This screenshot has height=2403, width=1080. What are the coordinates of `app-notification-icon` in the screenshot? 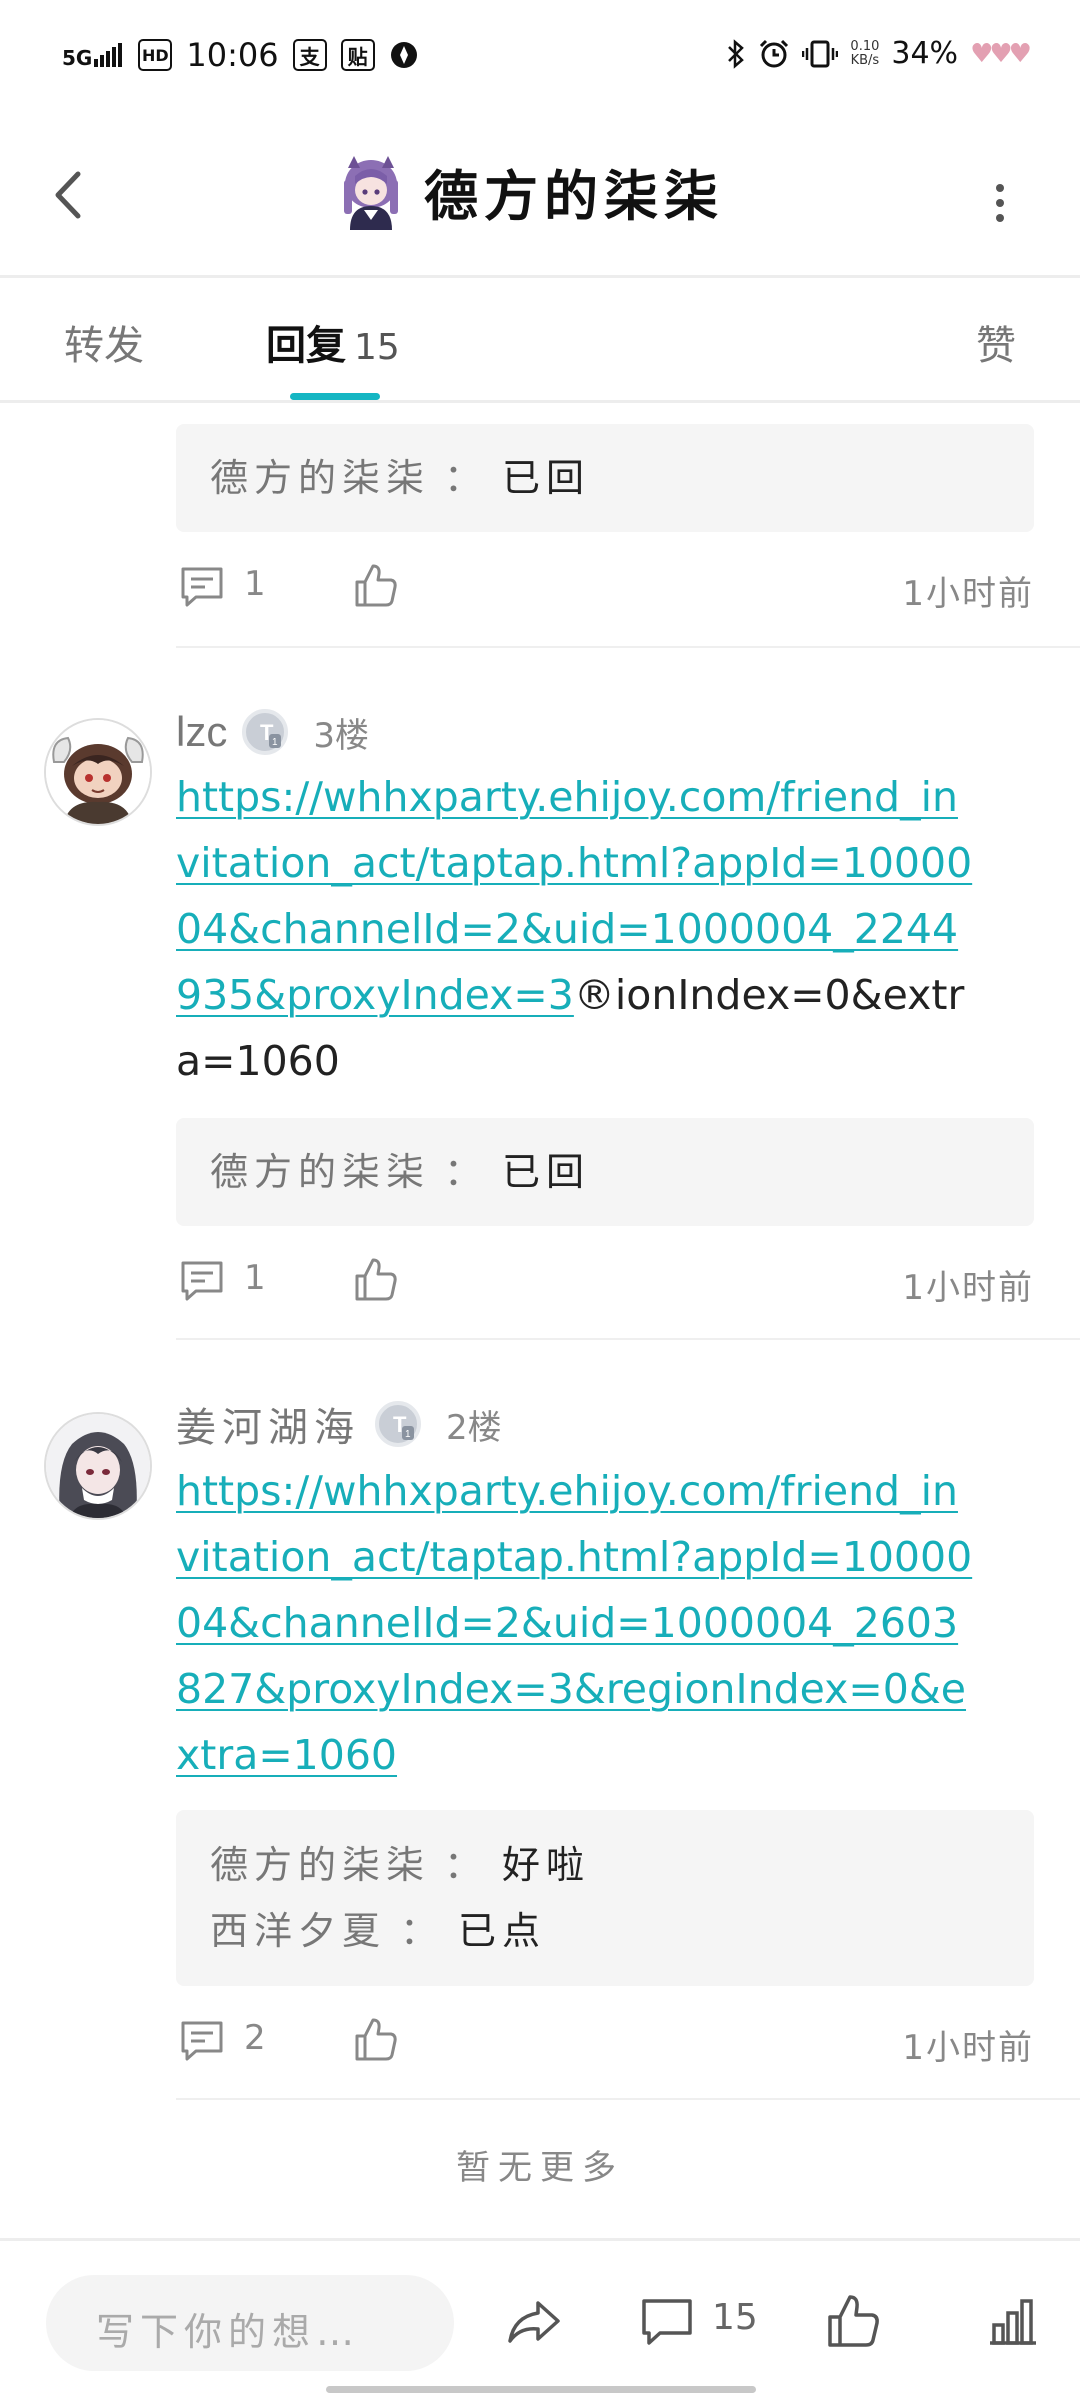 It's located at (403, 55).